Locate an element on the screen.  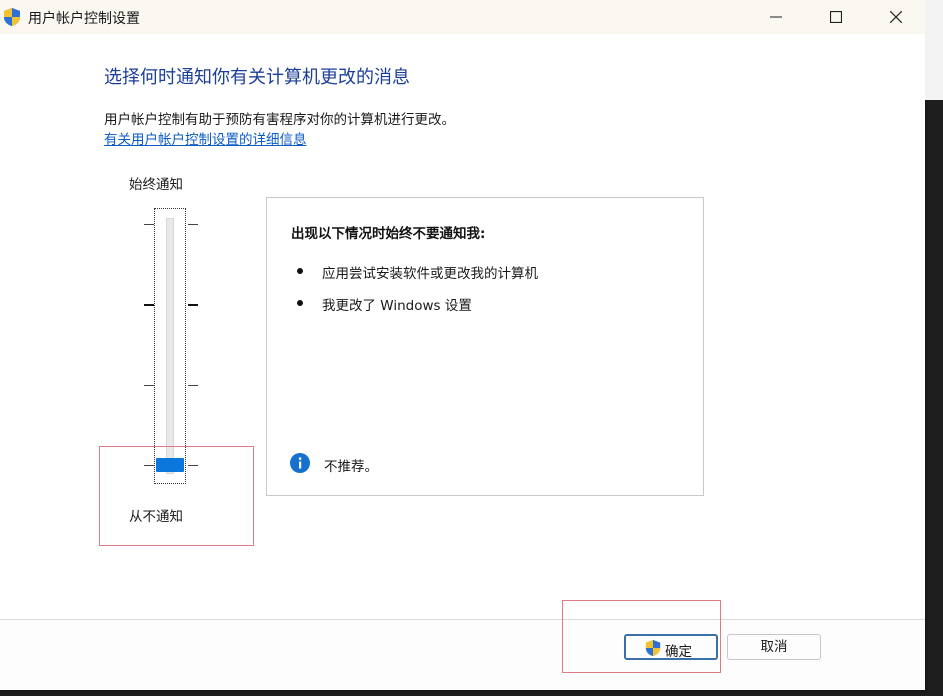
maximize-icon is located at coordinates (836, 17).